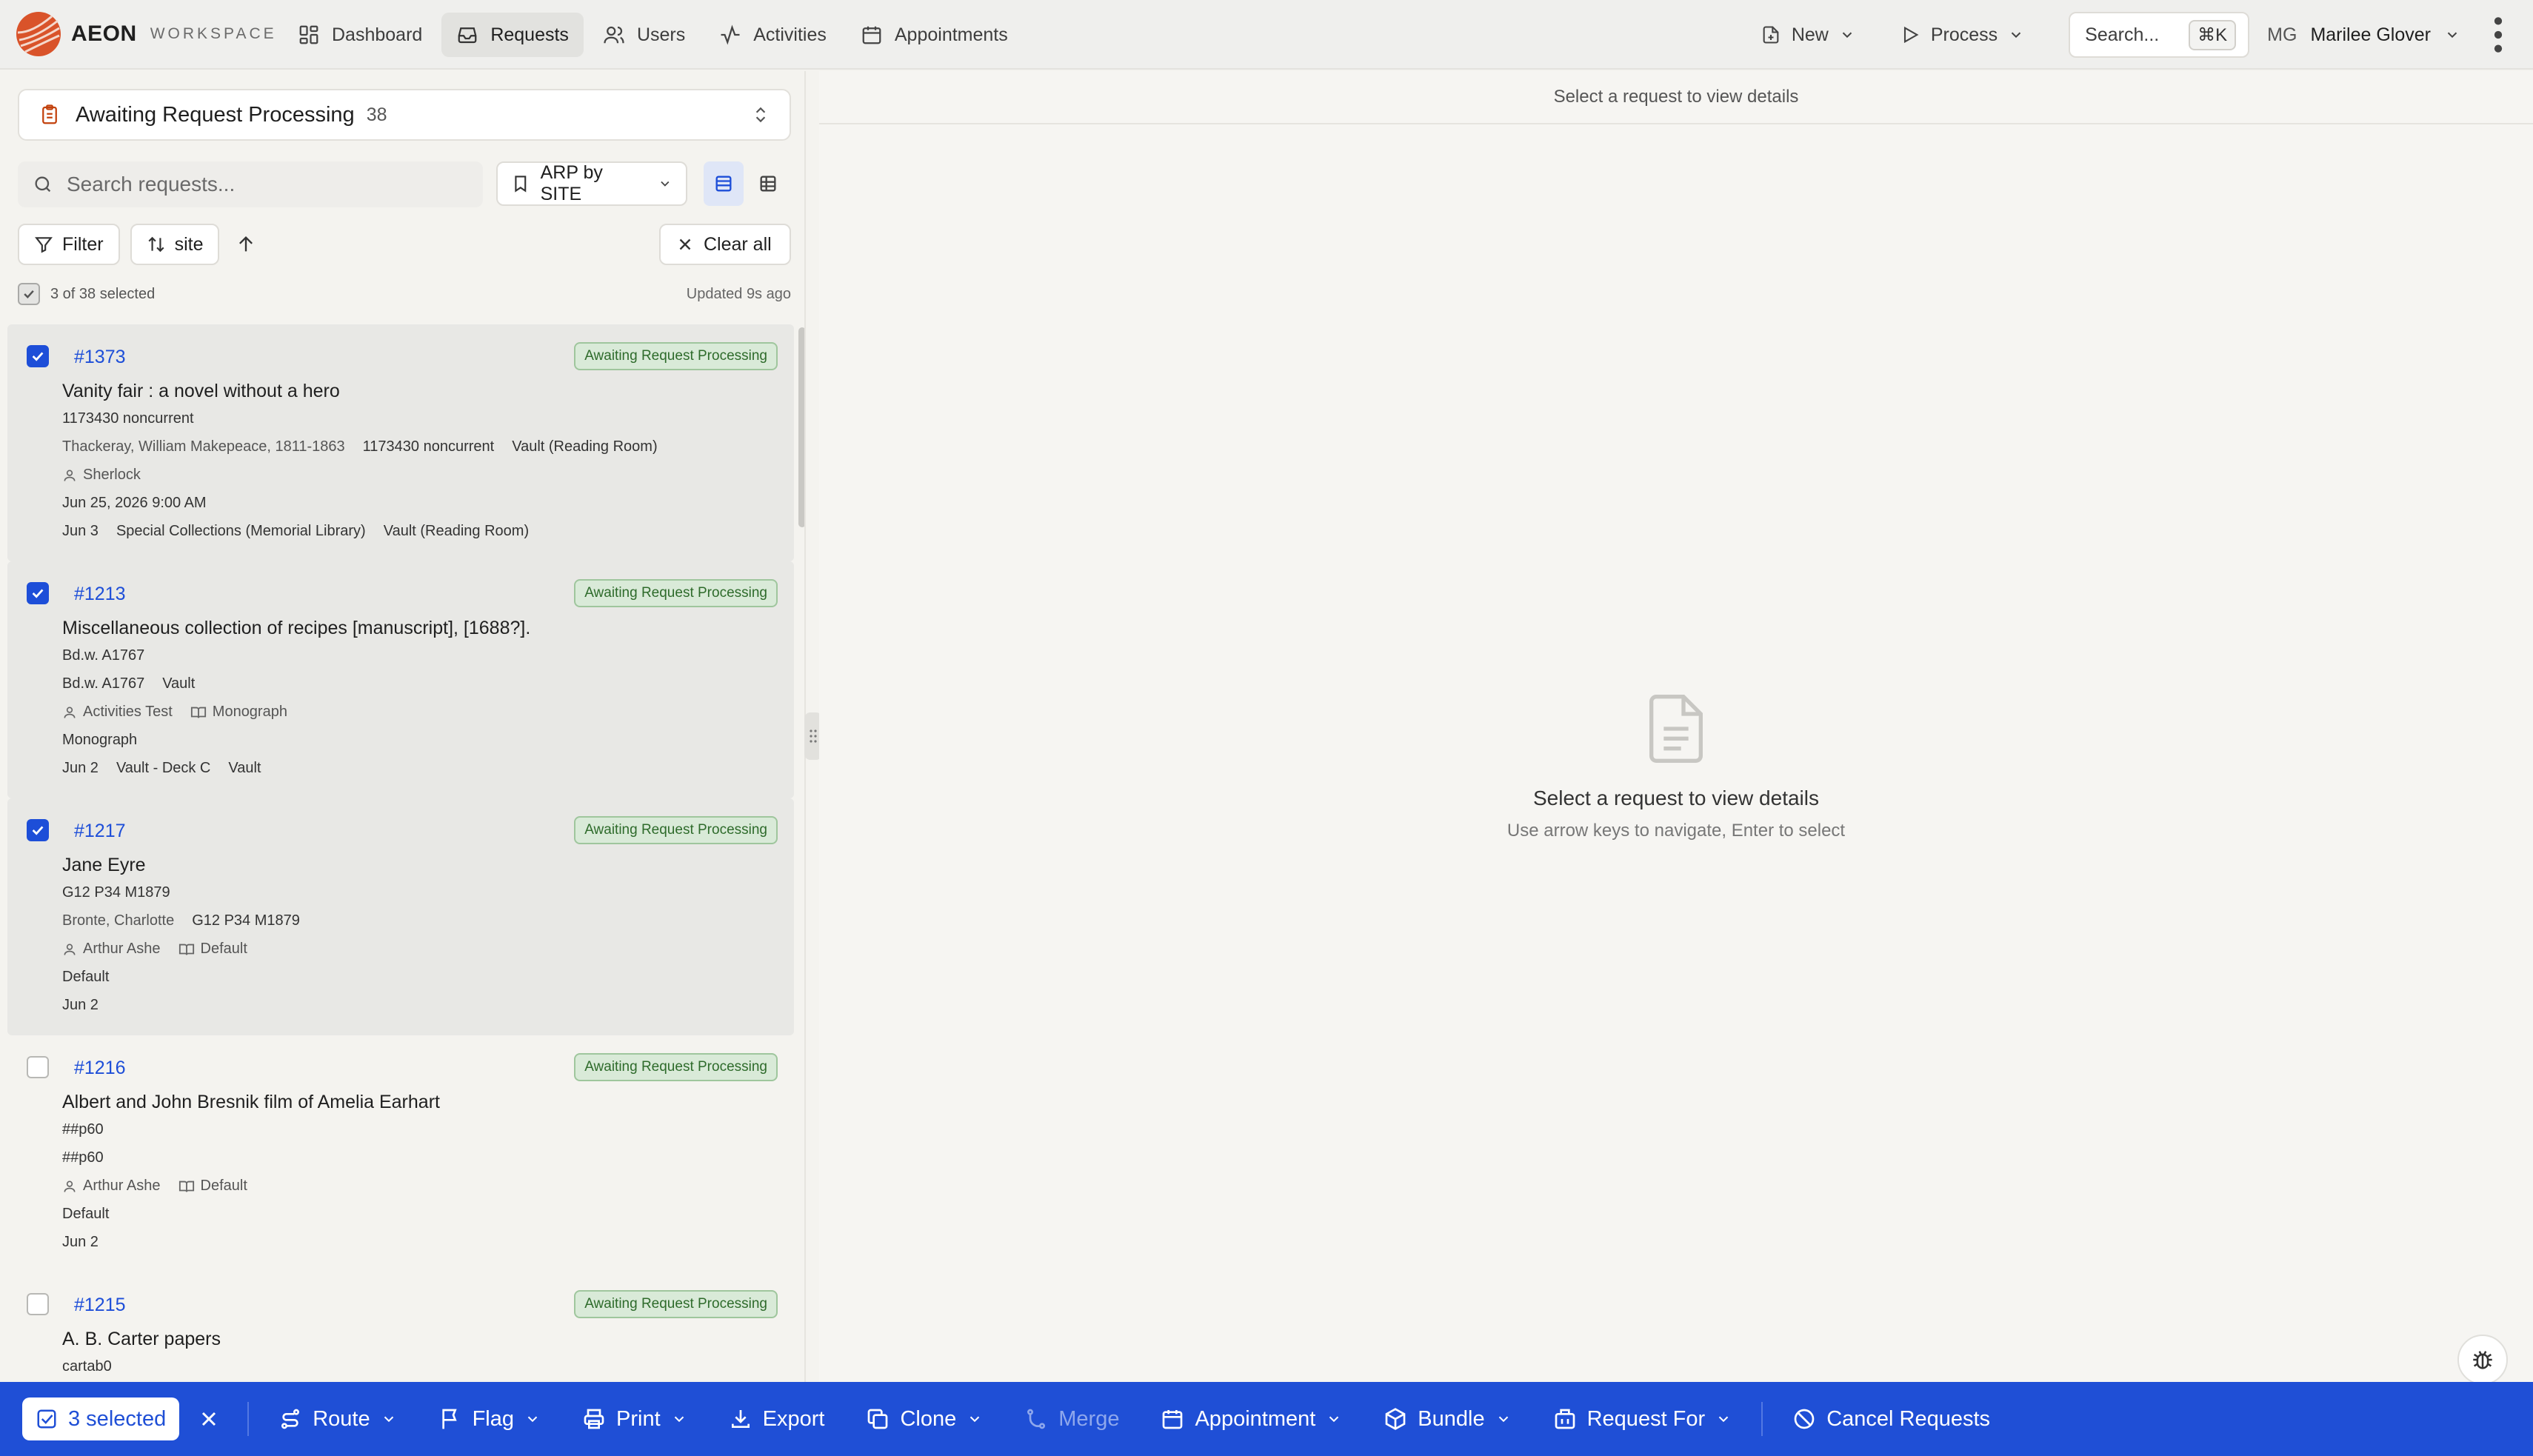  I want to click on process-button: Process, so click(1962, 35).